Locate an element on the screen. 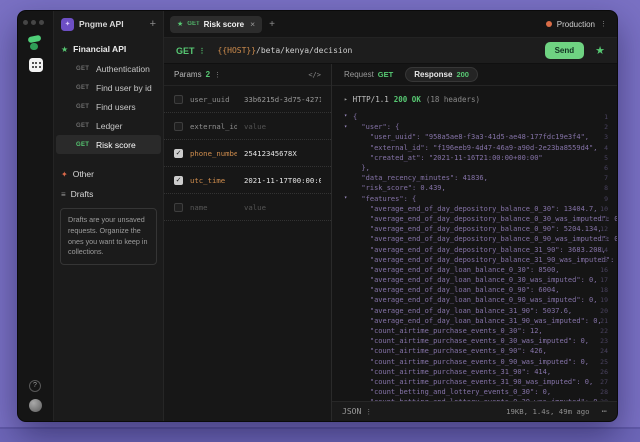 The width and height of the screenshot is (640, 442). collection-label: Financial API is located at coordinates (100, 49).